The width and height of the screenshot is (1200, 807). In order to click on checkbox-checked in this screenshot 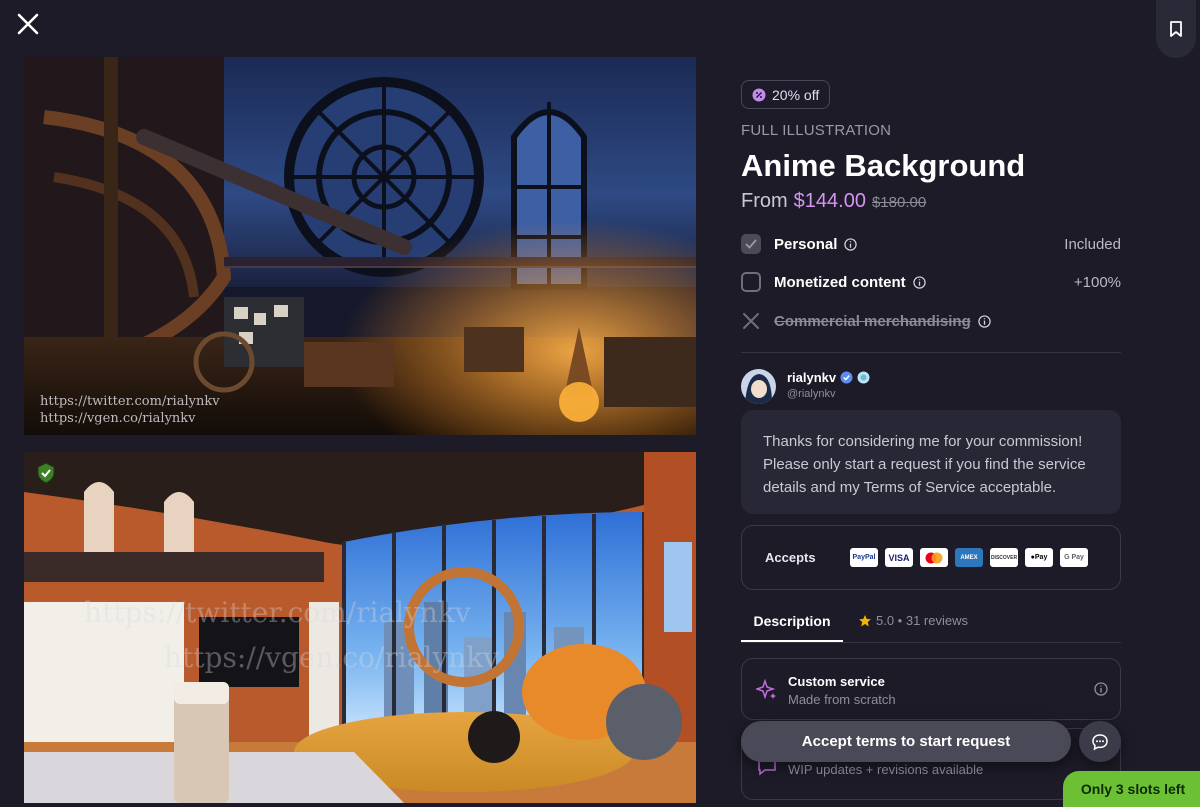, I will do `click(751, 244)`.